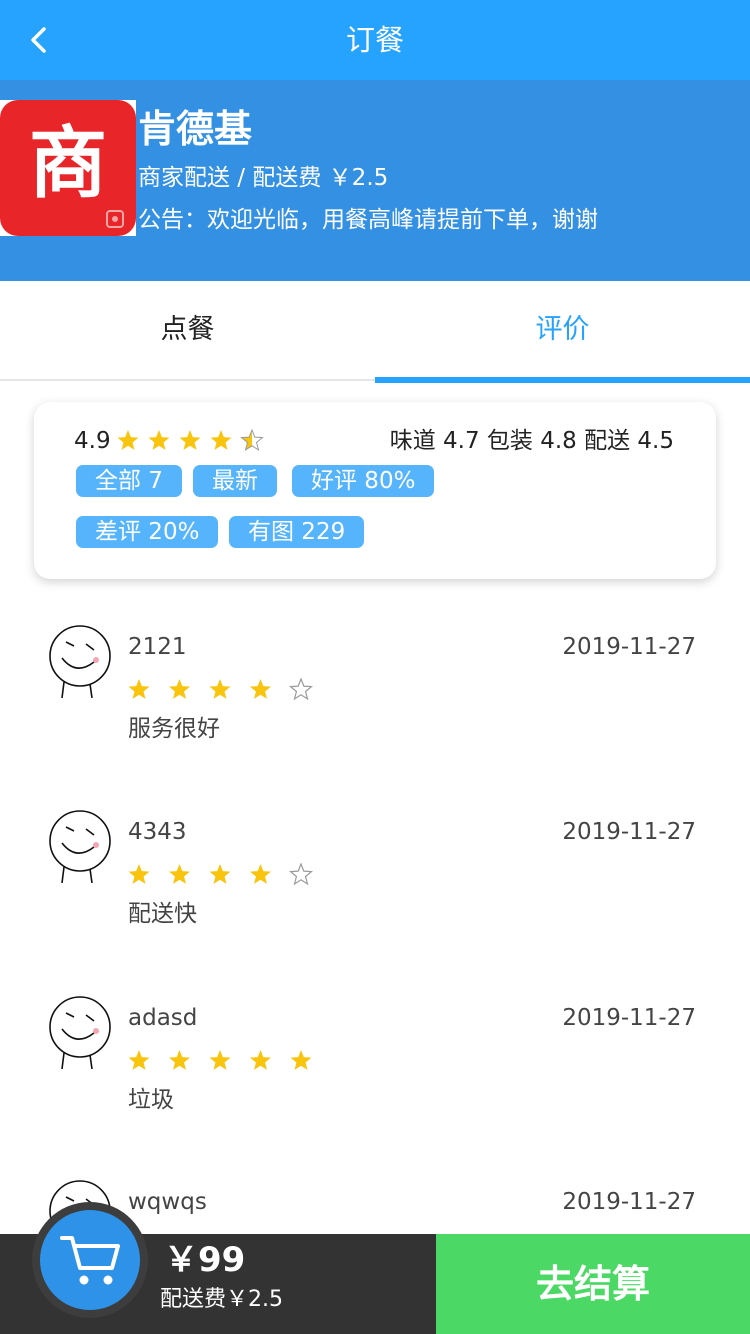 The width and height of the screenshot is (750, 1334). I want to click on tab-active-indicator, so click(562, 380).